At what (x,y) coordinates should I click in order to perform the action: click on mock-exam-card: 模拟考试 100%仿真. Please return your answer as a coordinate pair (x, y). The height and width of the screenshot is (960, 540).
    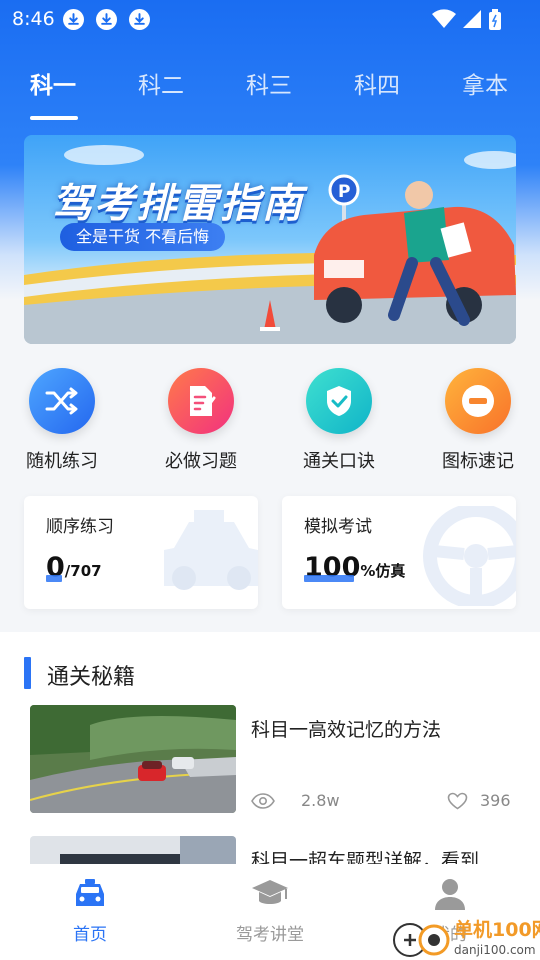
    Looking at the image, I should click on (399, 552).